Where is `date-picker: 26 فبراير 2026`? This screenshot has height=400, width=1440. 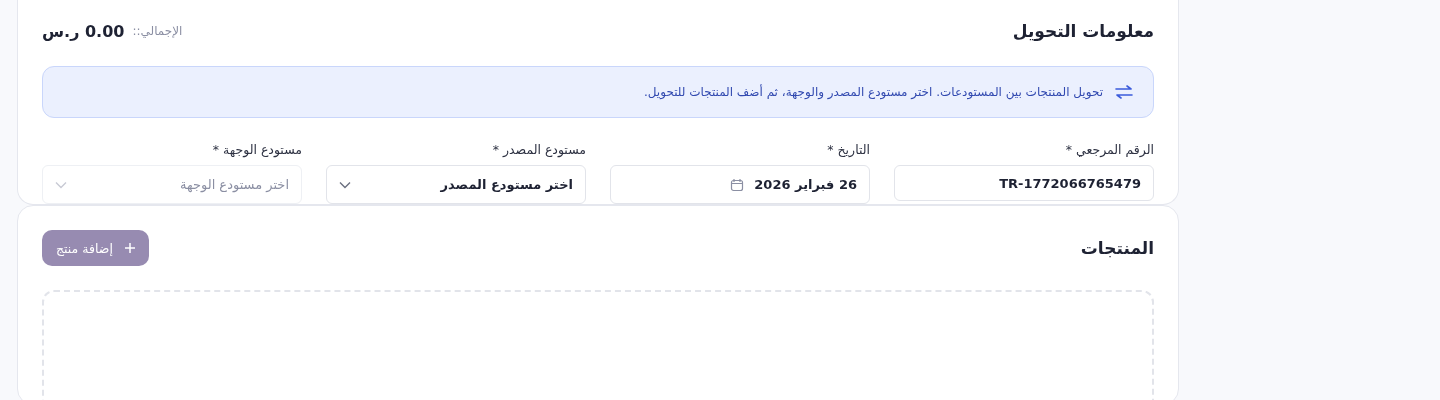 date-picker: 26 فبراير 2026 is located at coordinates (740, 184).